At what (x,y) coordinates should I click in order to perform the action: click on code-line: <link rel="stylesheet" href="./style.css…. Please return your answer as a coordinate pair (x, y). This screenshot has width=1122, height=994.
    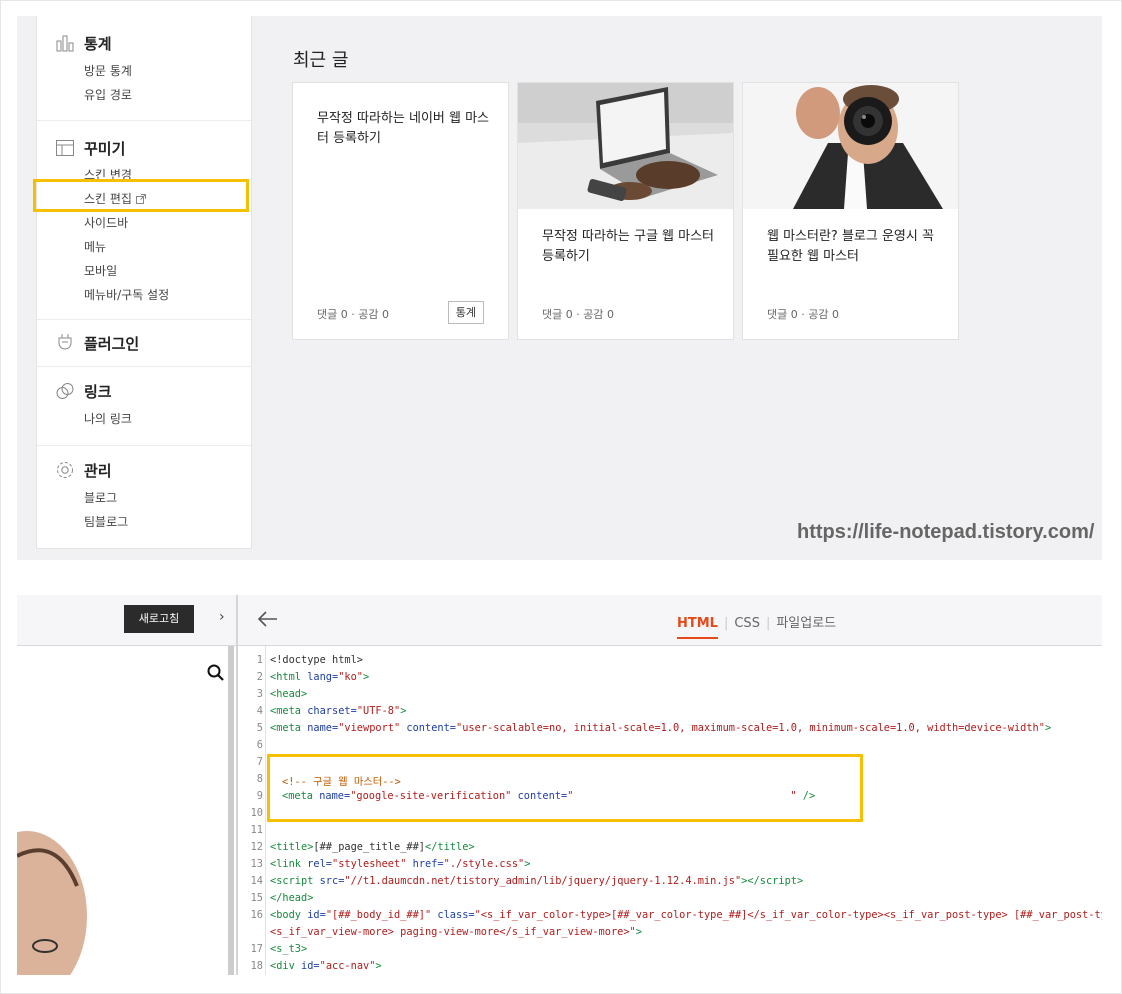
    Looking at the image, I should click on (400, 864).